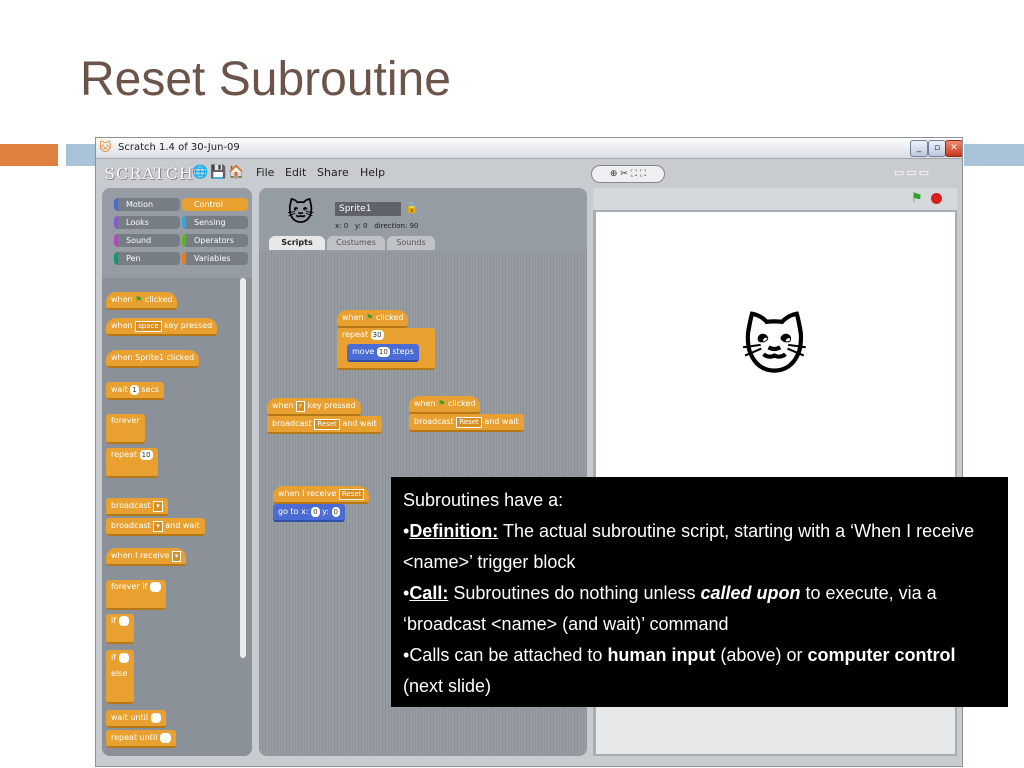 This screenshot has height=768, width=1024. I want to click on stage-tools: ⊕ ✂ ⛶ ⛶, so click(628, 174).